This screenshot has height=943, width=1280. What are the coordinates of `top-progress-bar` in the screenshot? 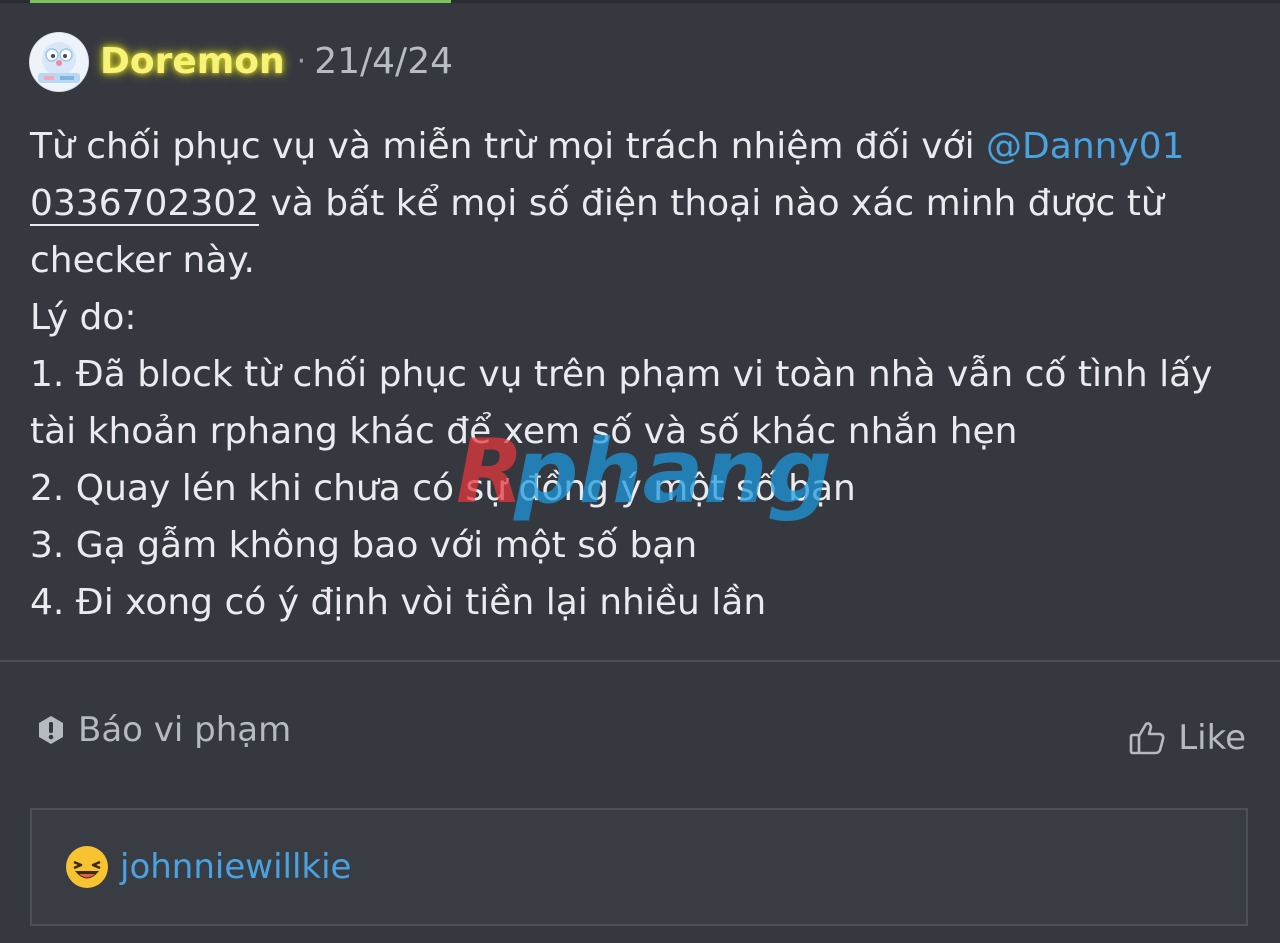 It's located at (240, 1).